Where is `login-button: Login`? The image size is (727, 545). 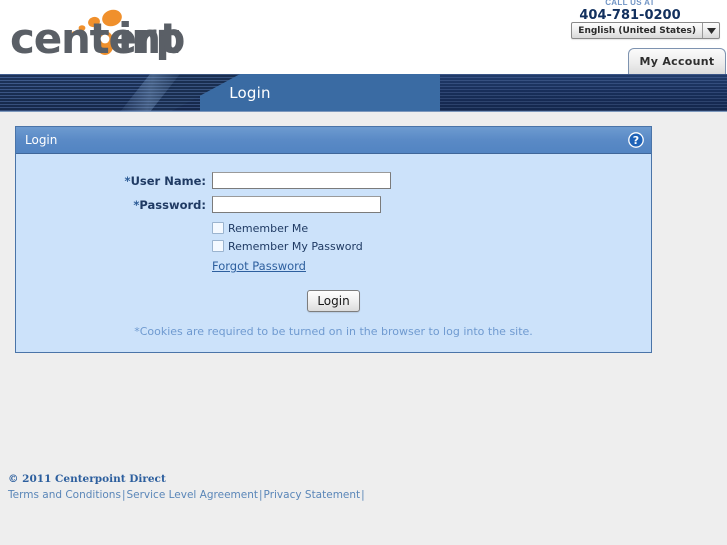 login-button: Login is located at coordinates (333, 301).